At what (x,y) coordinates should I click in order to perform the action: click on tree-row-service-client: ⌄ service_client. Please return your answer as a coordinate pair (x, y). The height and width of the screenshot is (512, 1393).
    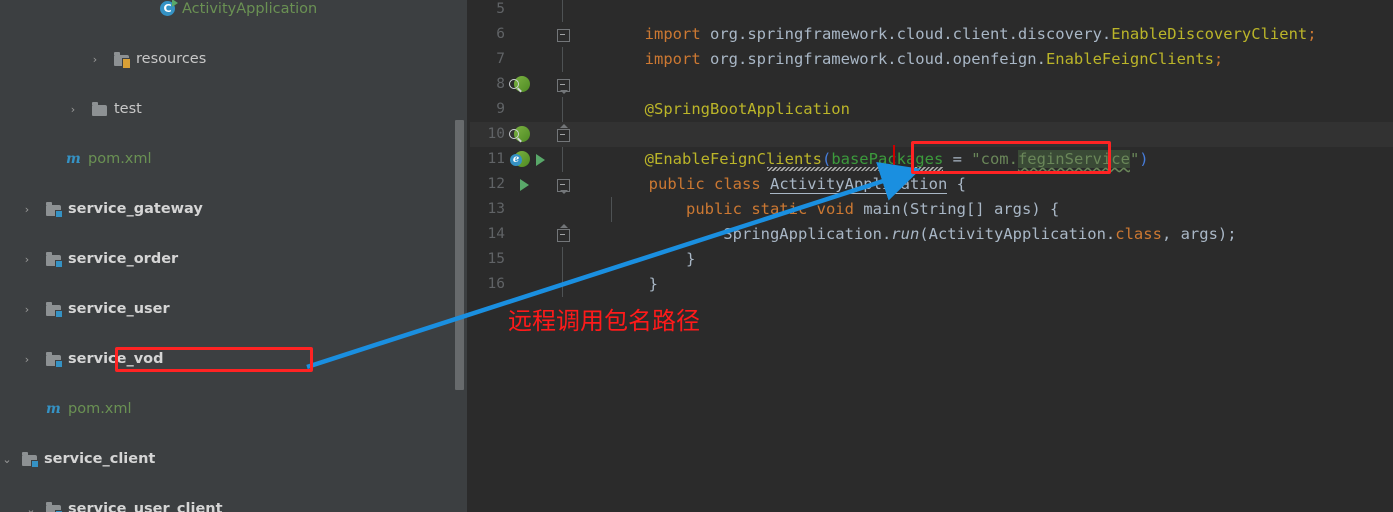
    Looking at the image, I should click on (233, 459).